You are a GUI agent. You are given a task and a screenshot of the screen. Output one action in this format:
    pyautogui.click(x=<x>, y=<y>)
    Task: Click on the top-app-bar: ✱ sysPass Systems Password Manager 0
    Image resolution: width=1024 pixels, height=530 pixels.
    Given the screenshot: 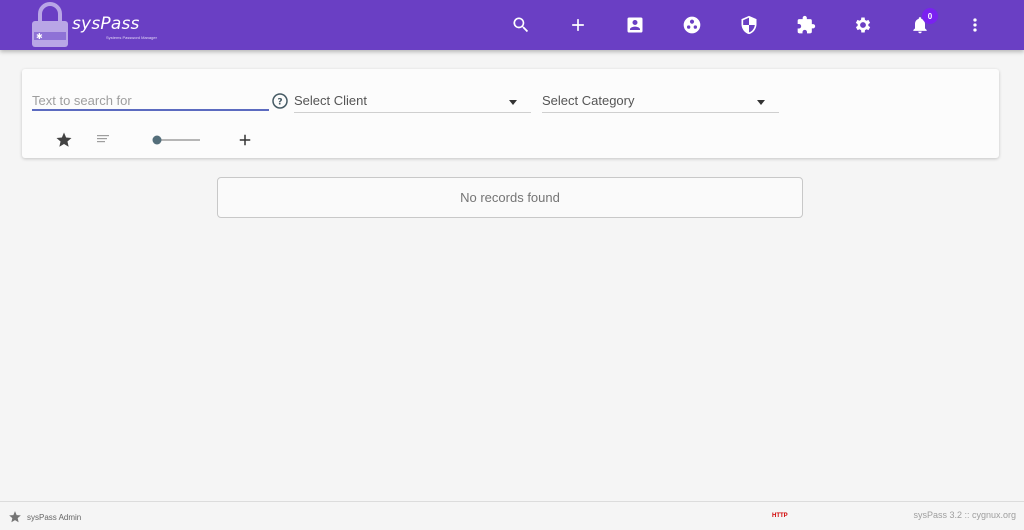 What is the action you would take?
    pyautogui.click(x=512, y=25)
    